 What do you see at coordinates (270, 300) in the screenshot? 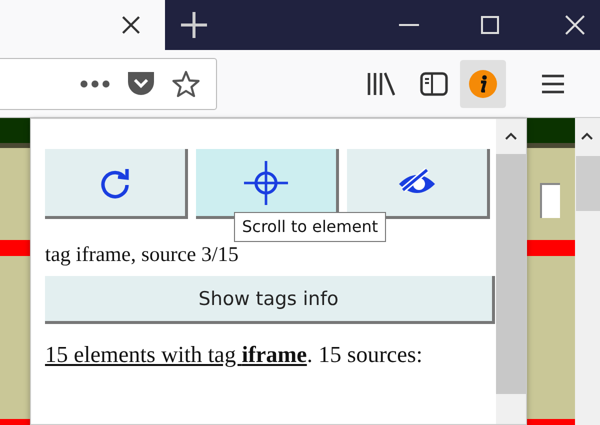
I see `show-tags-button: Show tags info` at bounding box center [270, 300].